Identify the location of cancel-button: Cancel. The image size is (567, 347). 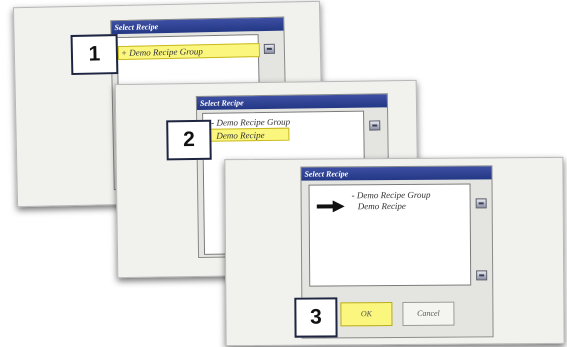
(428, 313).